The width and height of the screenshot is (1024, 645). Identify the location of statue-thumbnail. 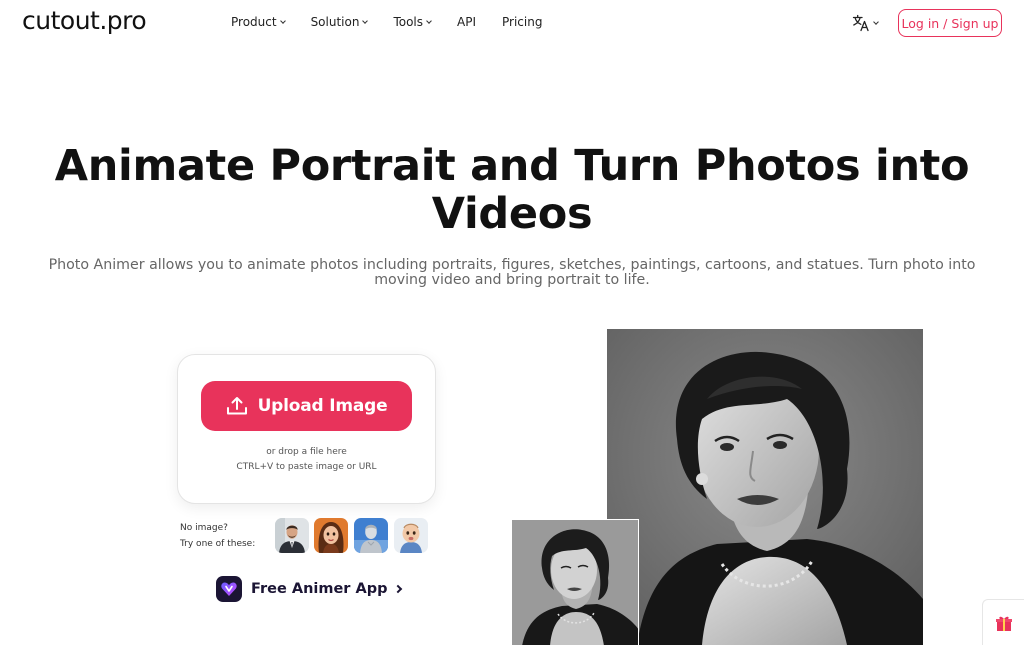
(371, 535).